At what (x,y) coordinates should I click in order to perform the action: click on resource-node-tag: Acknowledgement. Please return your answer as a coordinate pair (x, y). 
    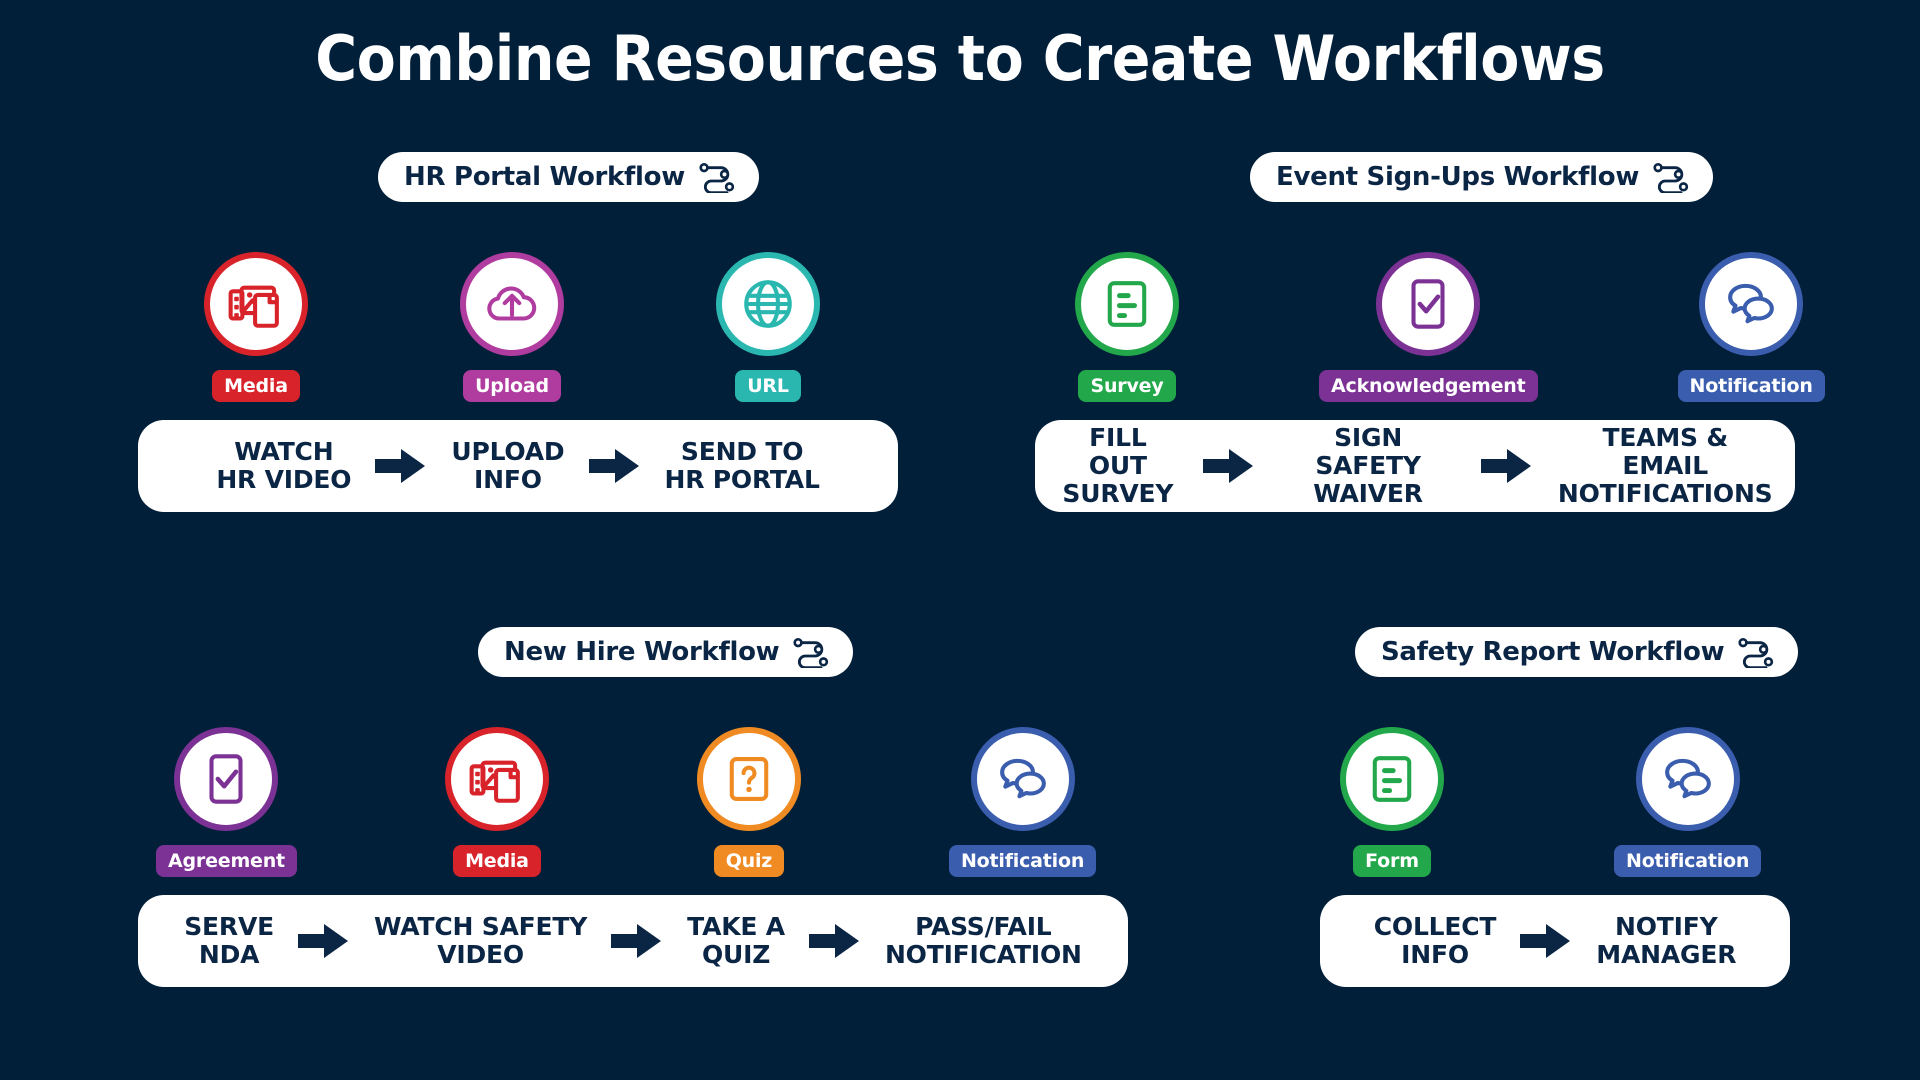
    Looking at the image, I should click on (1428, 386).